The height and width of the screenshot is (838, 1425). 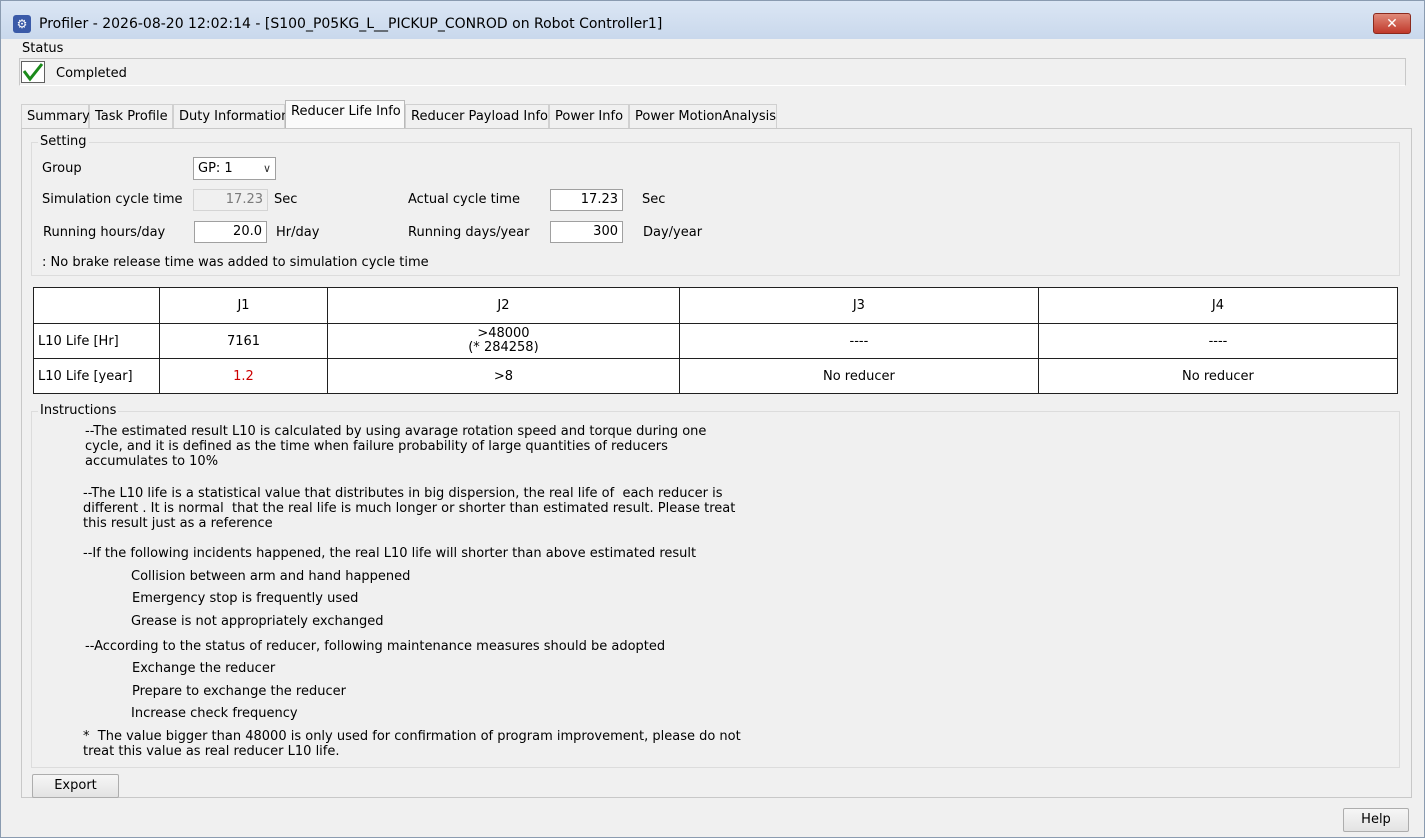 What do you see at coordinates (63, 141) in the screenshot?
I see `setting-legend: Setting` at bounding box center [63, 141].